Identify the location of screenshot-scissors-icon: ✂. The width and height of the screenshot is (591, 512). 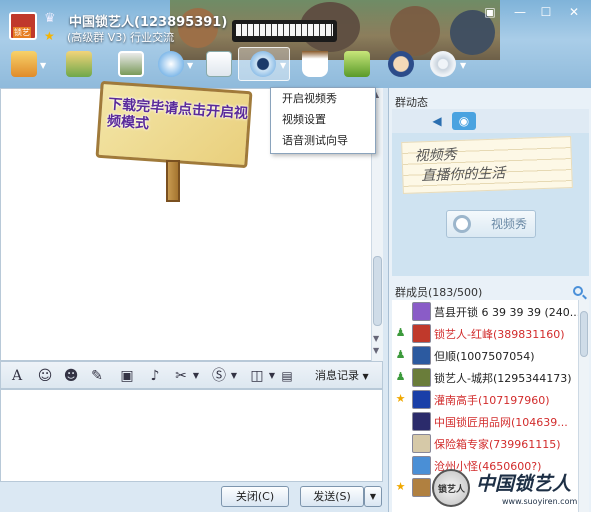
(181, 376).